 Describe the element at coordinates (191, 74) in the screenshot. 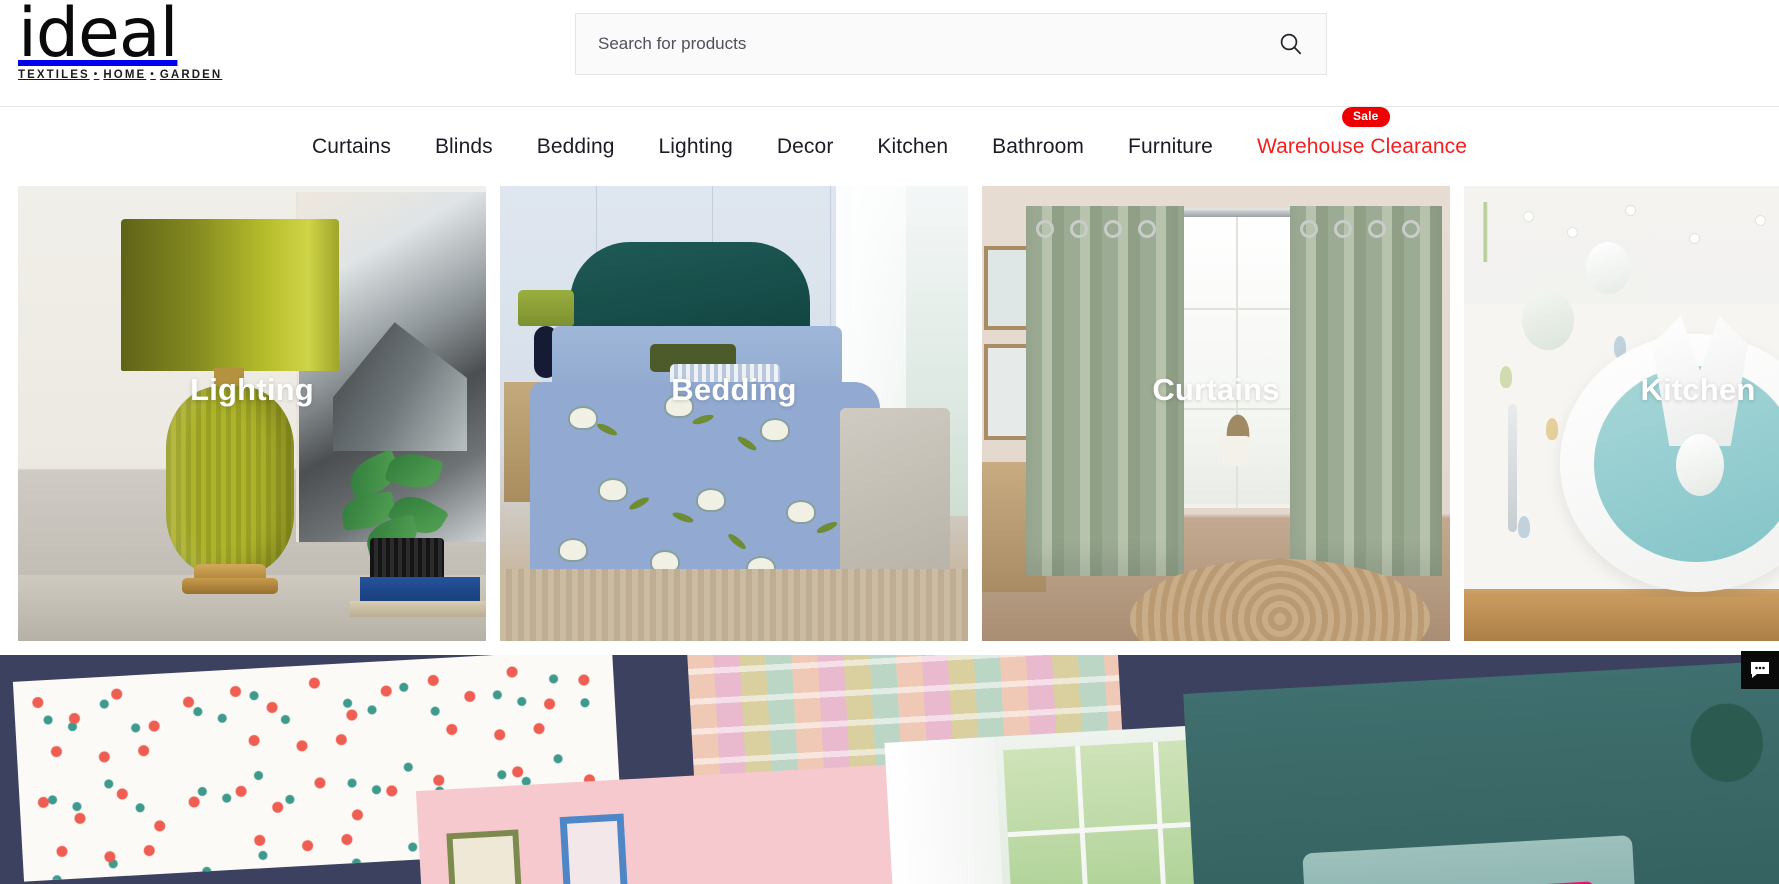

I see `logo-tagline-garden: GARDEN` at that location.